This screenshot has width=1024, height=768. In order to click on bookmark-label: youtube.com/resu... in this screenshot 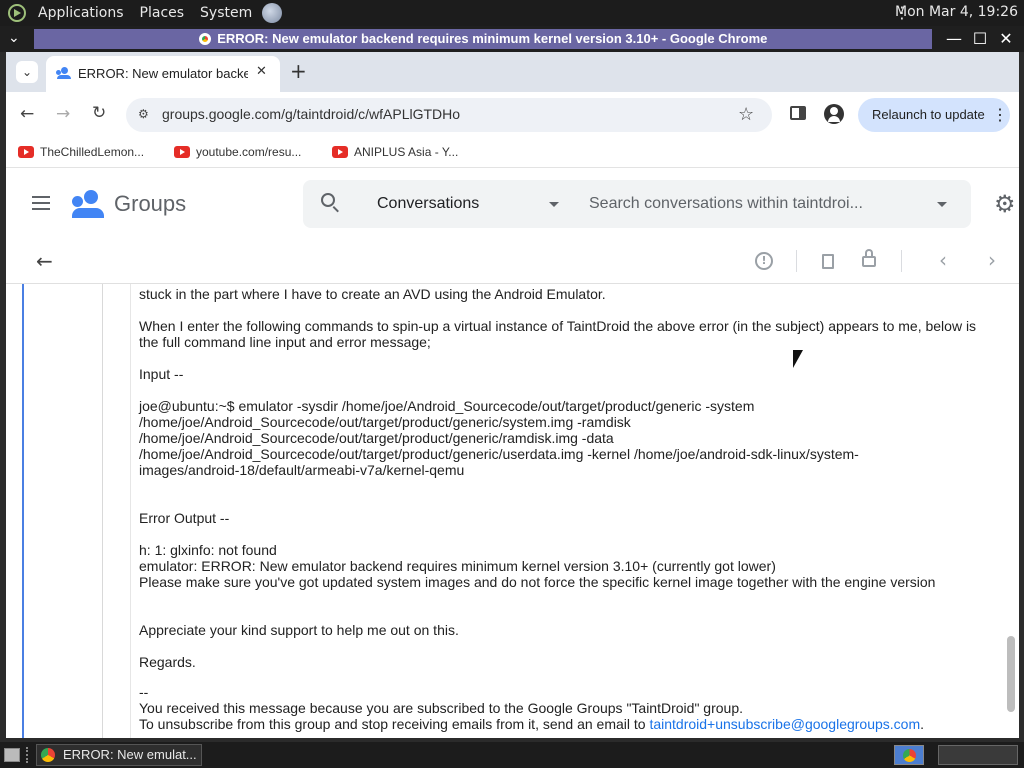, I will do `click(249, 152)`.